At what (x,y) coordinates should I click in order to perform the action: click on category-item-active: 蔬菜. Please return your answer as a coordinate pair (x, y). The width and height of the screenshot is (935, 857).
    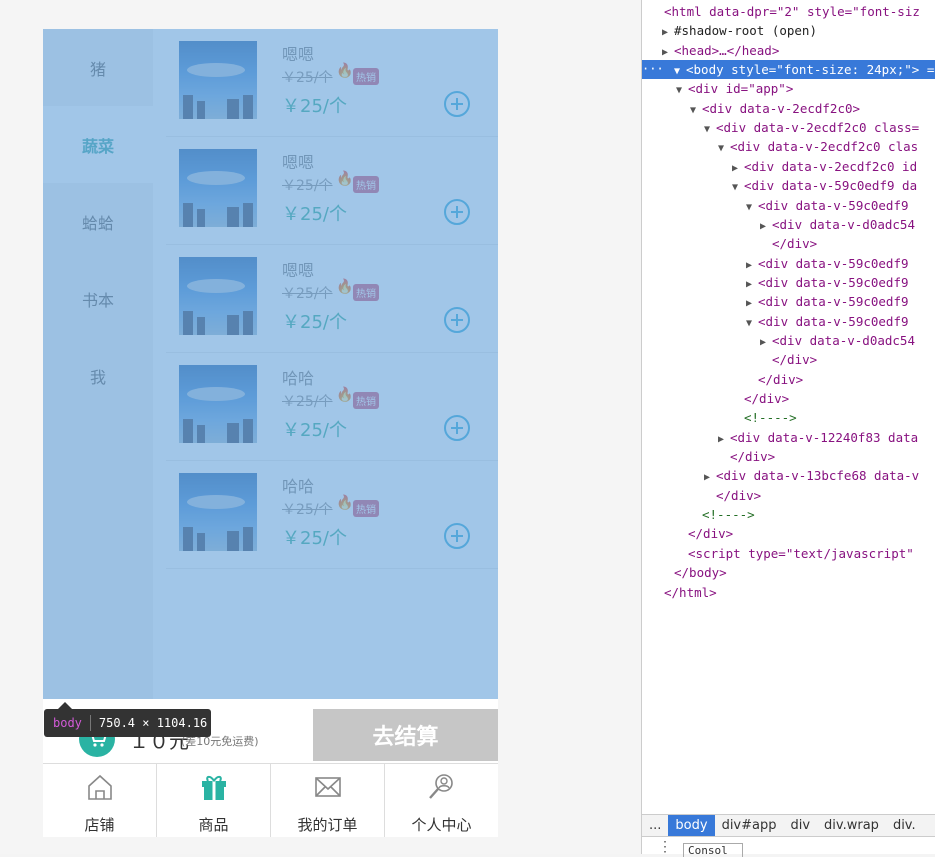
    Looking at the image, I should click on (98, 144).